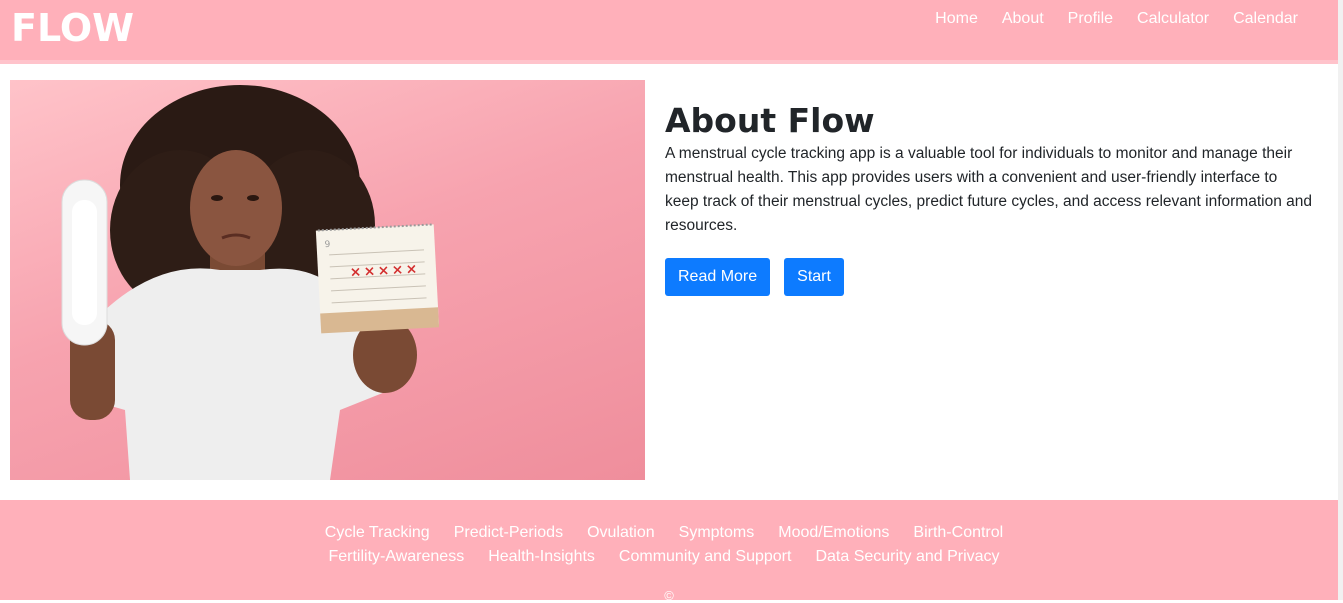  I want to click on nav-about-link: About, so click(1023, 19).